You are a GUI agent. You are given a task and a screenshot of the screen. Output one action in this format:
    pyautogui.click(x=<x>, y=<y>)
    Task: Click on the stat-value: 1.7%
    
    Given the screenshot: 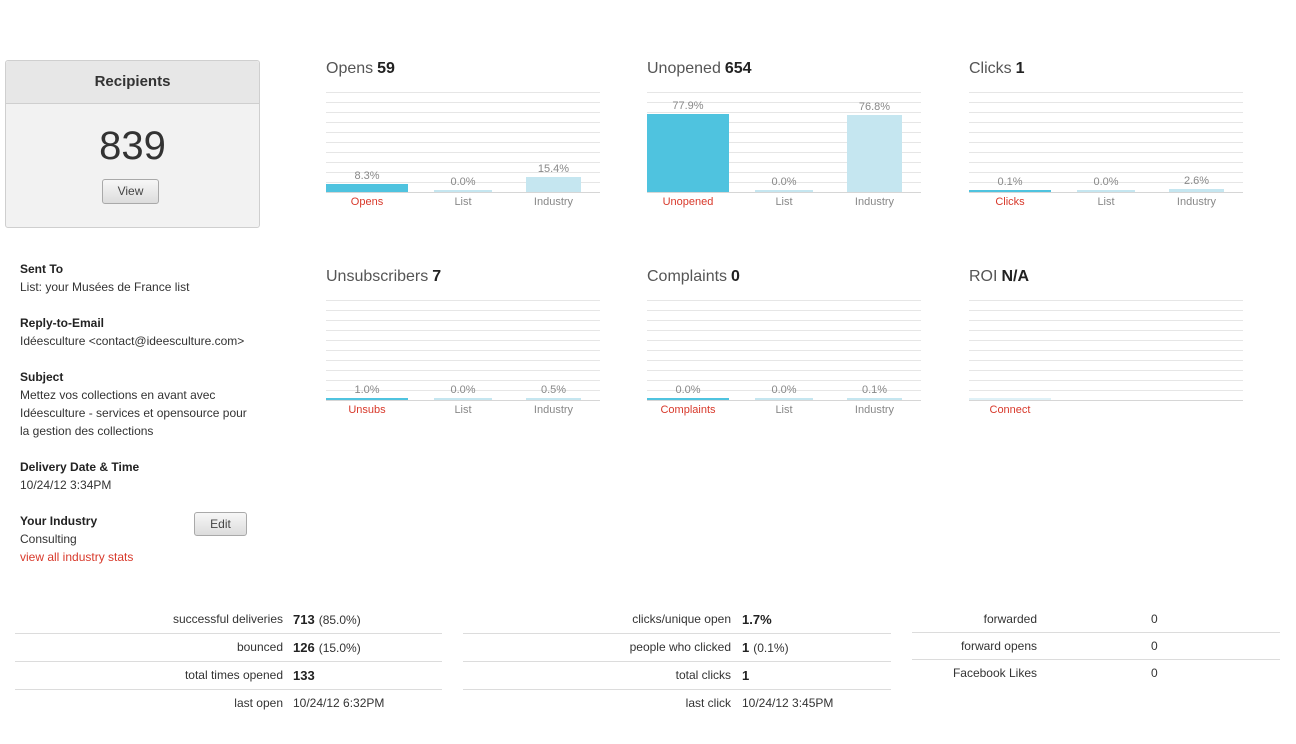 What is the action you would take?
    pyautogui.click(x=757, y=619)
    